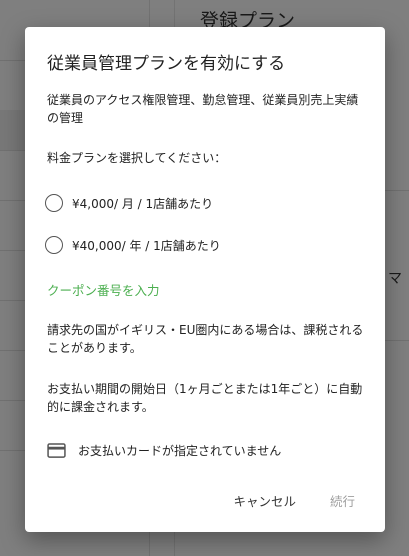  I want to click on payment-card-status: お支払いカードが指定されていません, so click(164, 450).